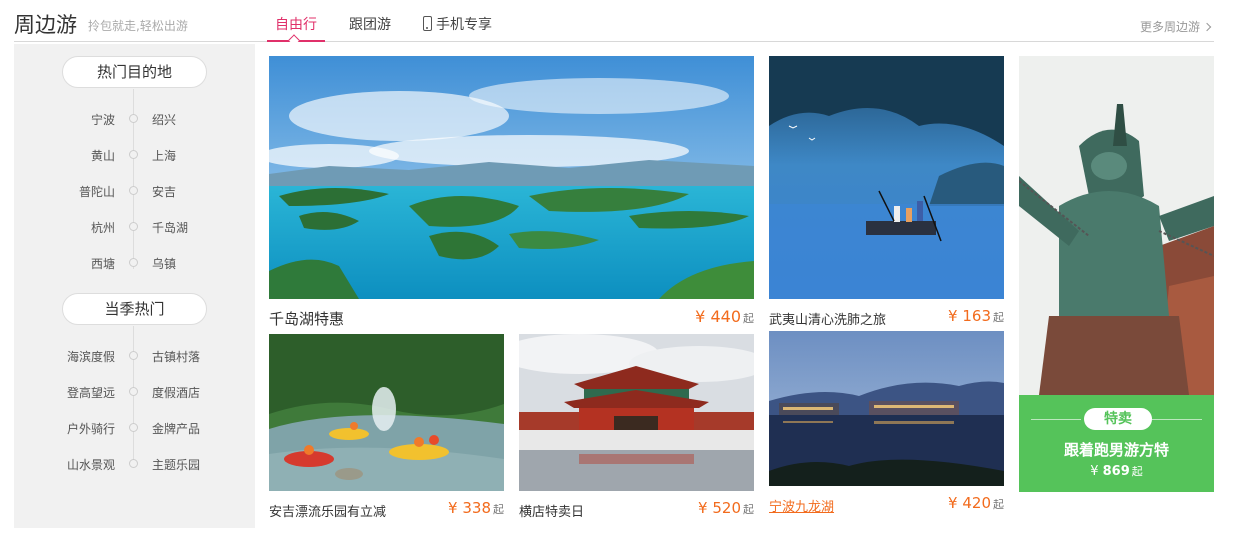 The height and width of the screenshot is (536, 1258). What do you see at coordinates (164, 263) in the screenshot?
I see `sidebar-link: 乌镇` at bounding box center [164, 263].